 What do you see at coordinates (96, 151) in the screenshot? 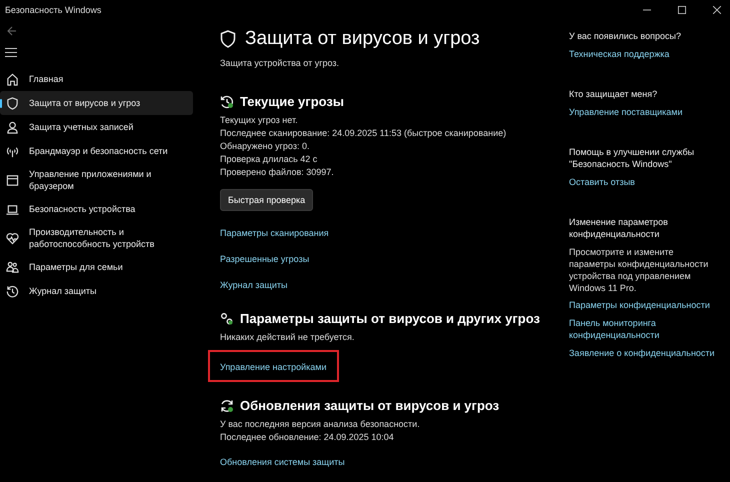
I see `sidebar-item: Брандмауэр и безопасность сети` at bounding box center [96, 151].